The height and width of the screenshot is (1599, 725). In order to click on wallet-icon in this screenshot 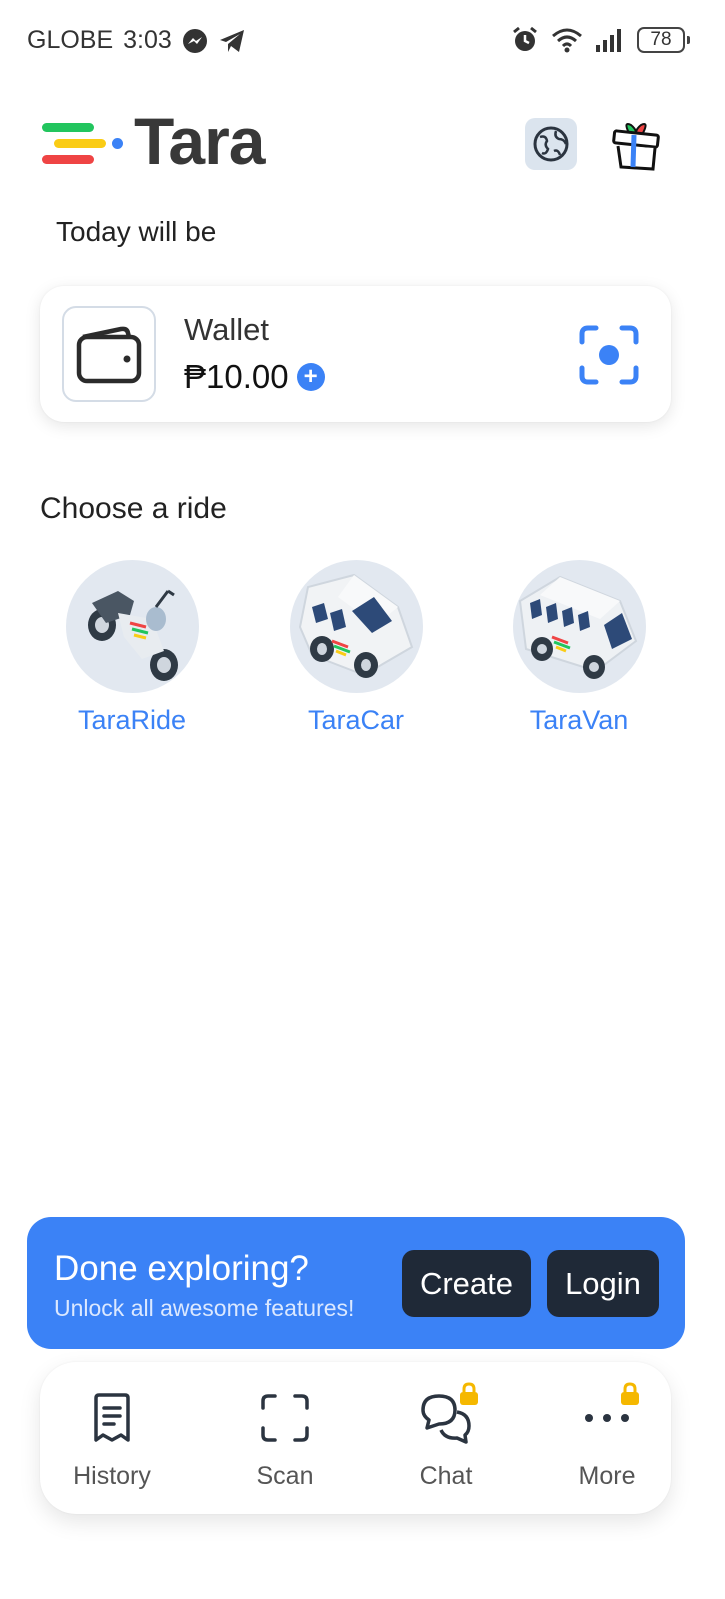, I will do `click(109, 355)`.